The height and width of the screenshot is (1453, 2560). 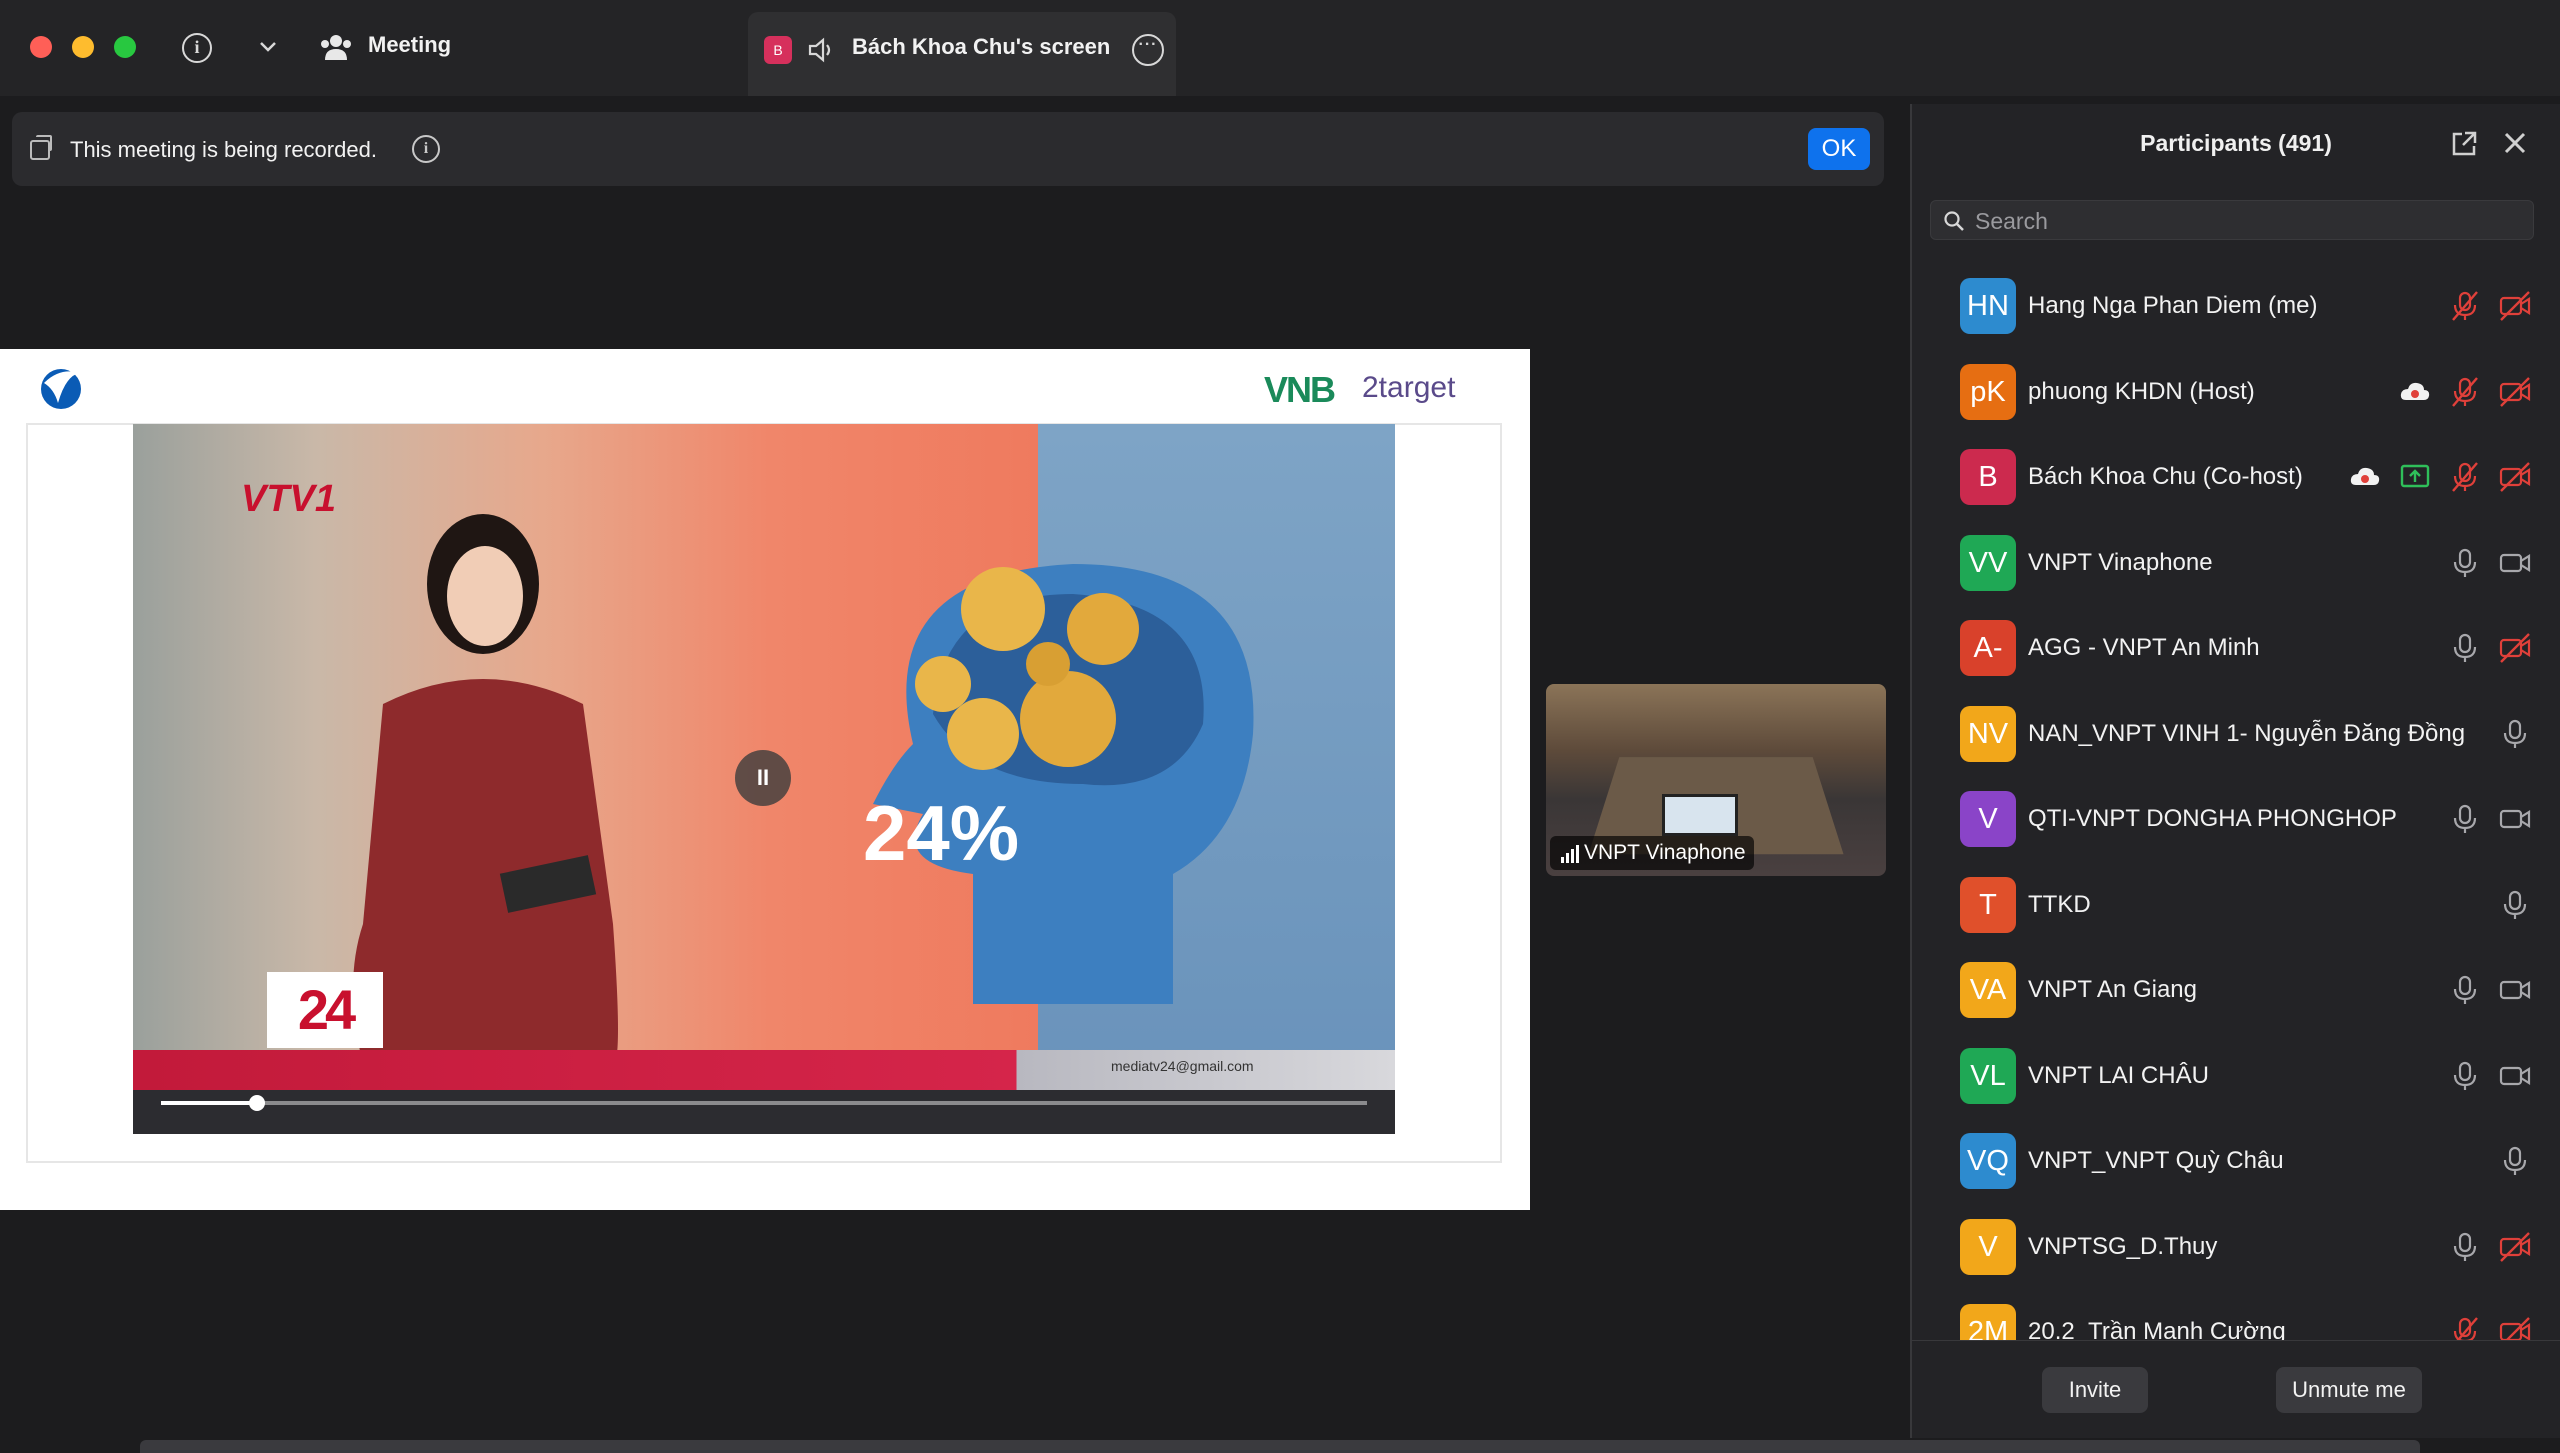 What do you see at coordinates (1839, 149) in the screenshot?
I see `ok-button: OK` at bounding box center [1839, 149].